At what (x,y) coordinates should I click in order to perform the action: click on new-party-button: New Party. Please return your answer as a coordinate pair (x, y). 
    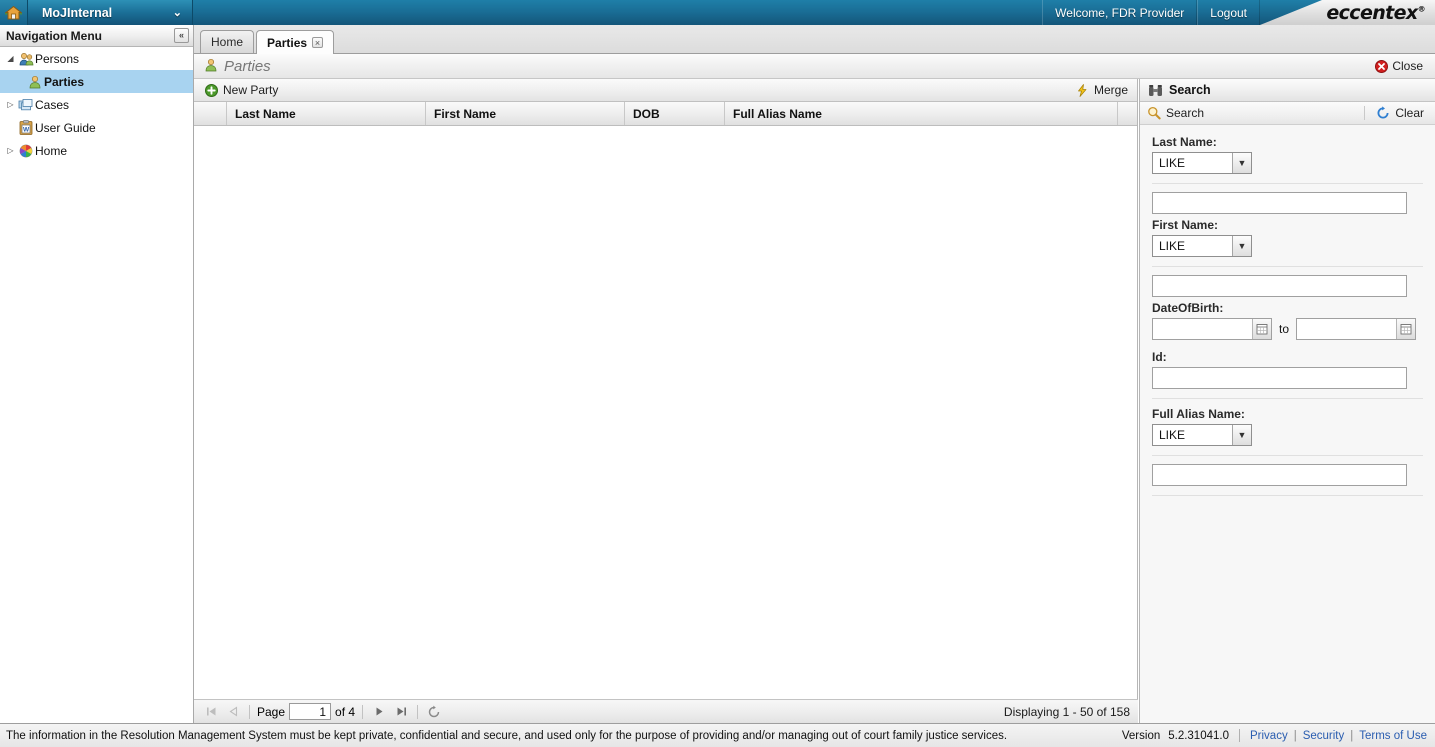
    Looking at the image, I should click on (241, 90).